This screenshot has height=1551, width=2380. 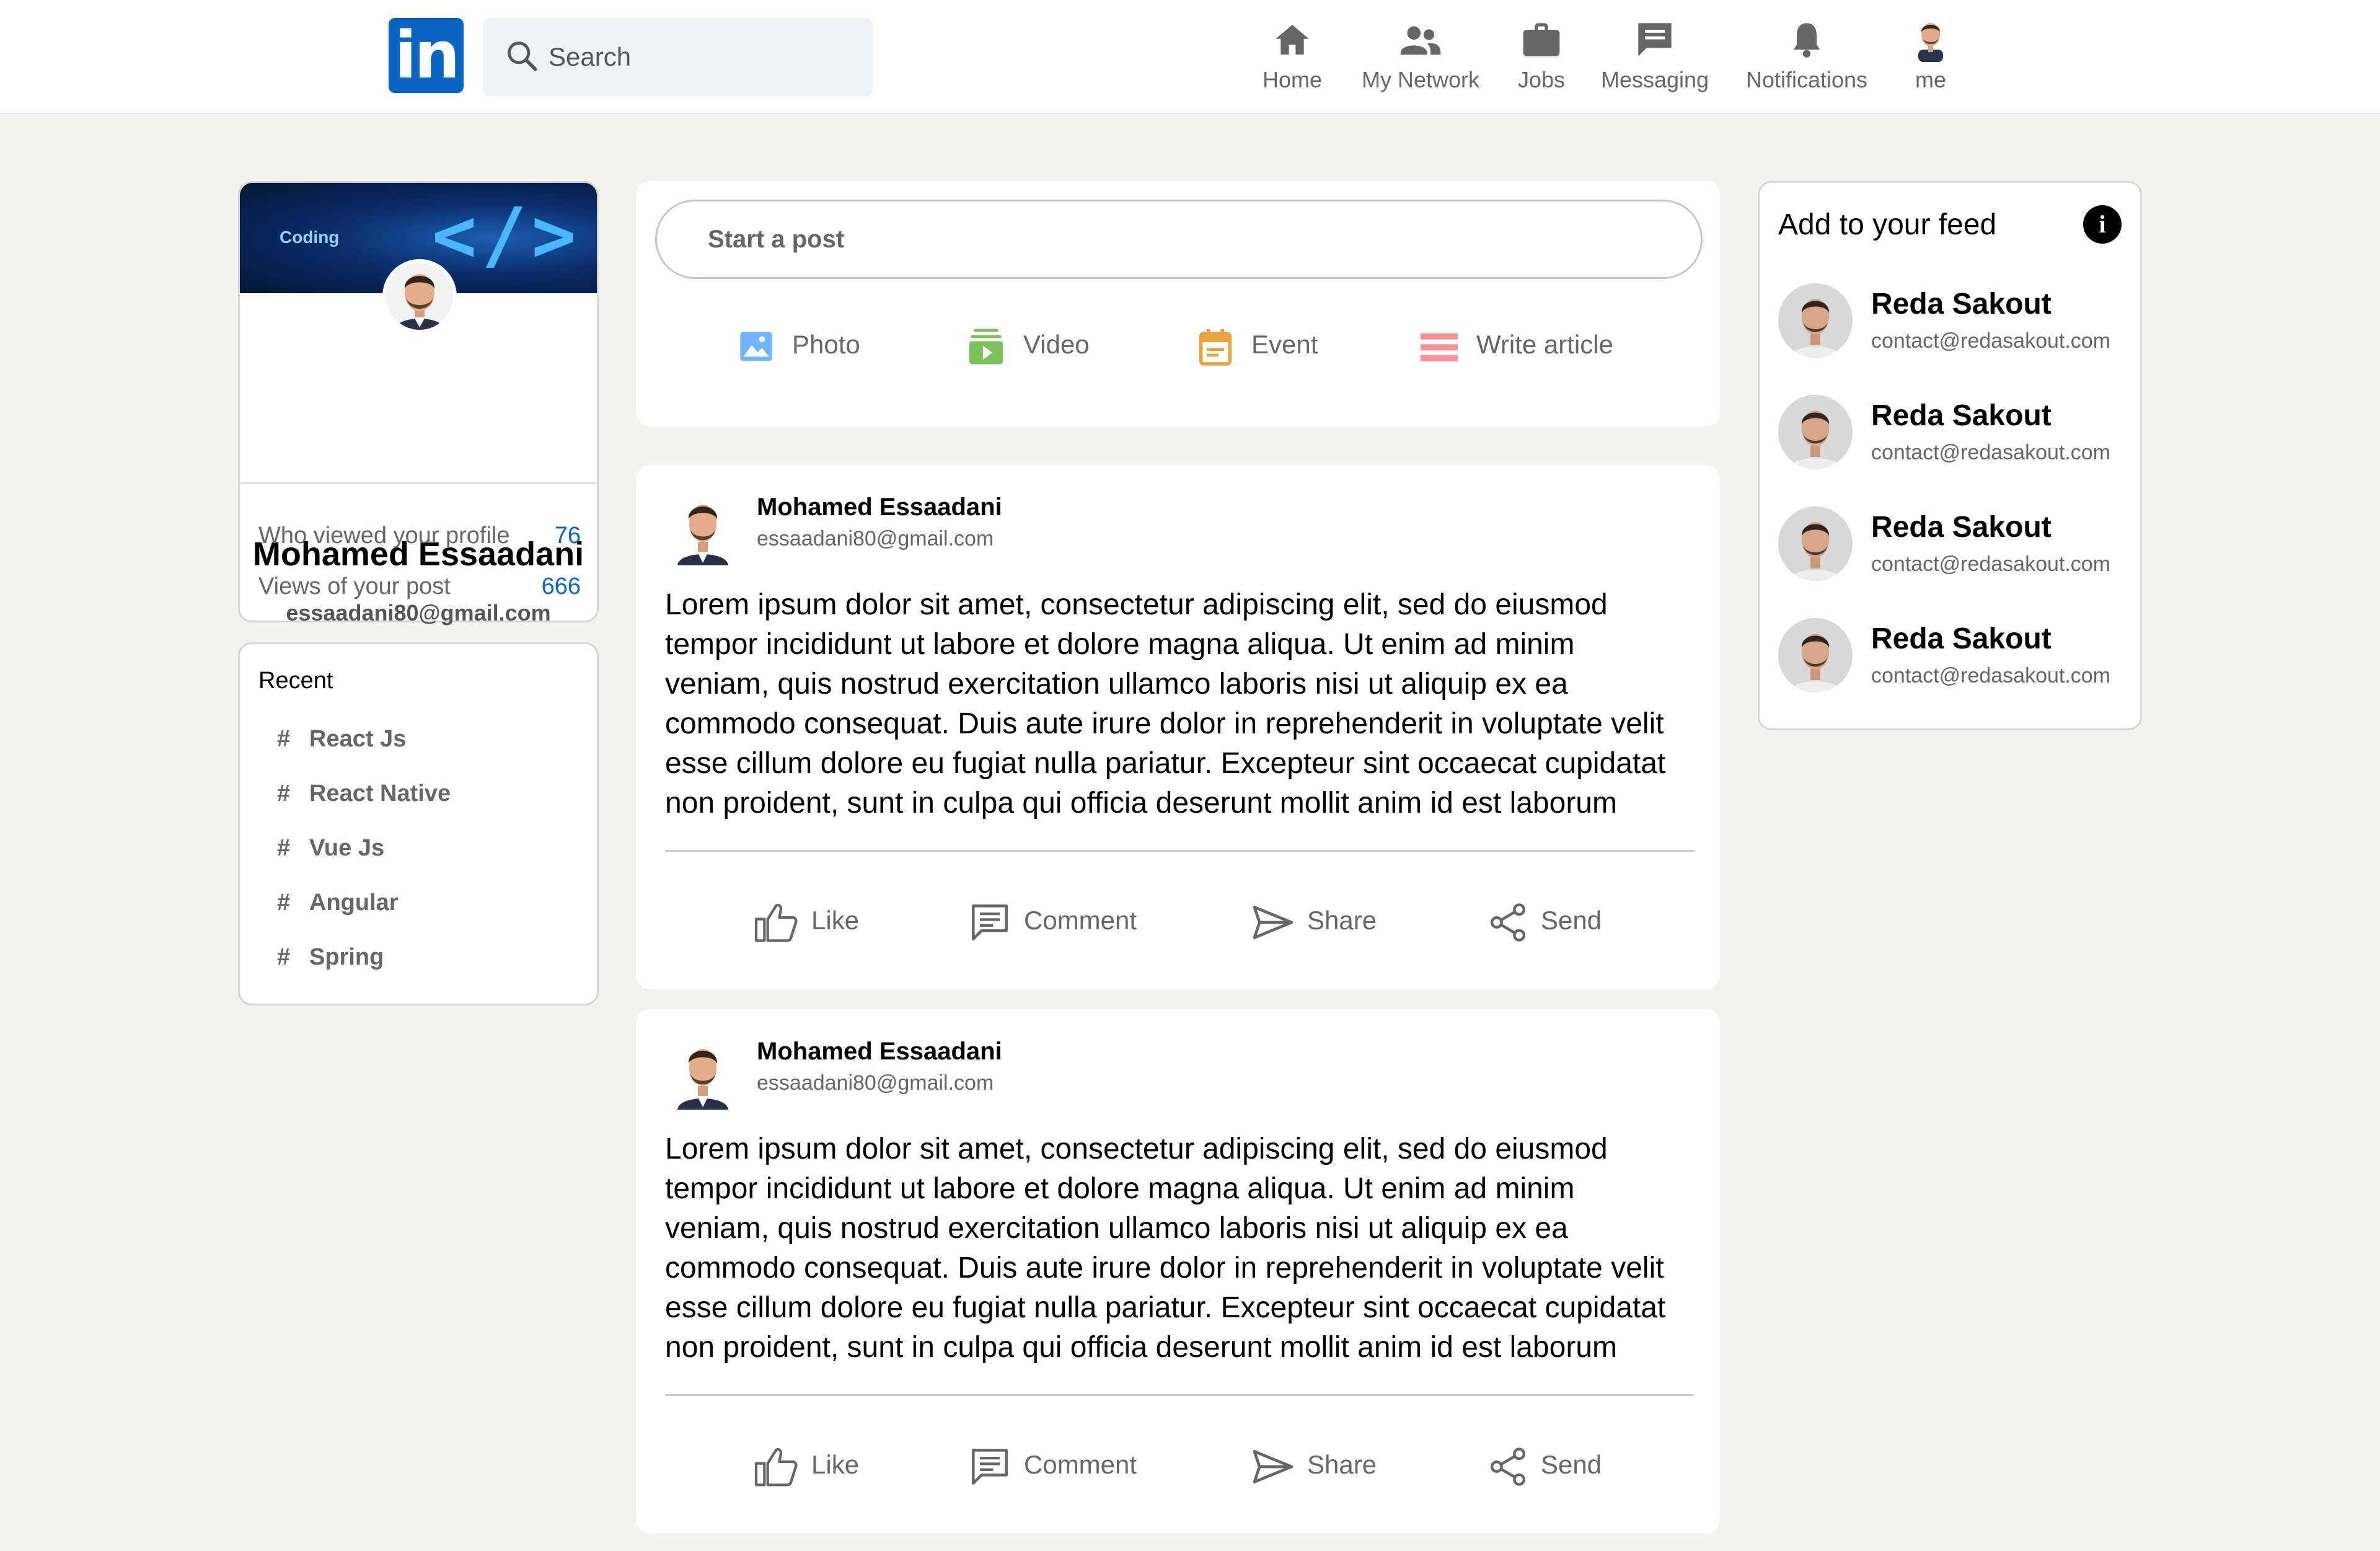 I want to click on video-button: Video, so click(x=1028, y=345).